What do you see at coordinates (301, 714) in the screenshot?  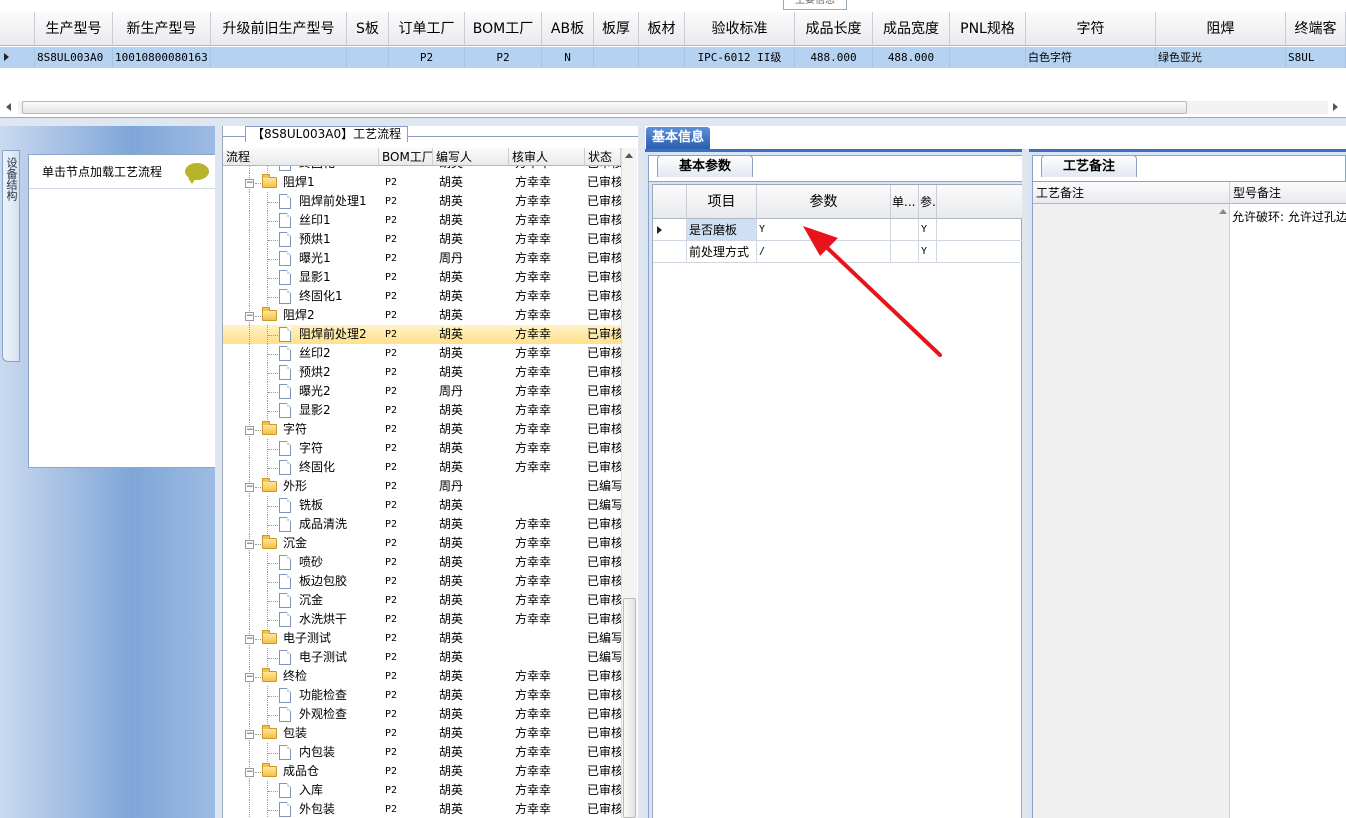 I see `tree-node: 外观检查` at bounding box center [301, 714].